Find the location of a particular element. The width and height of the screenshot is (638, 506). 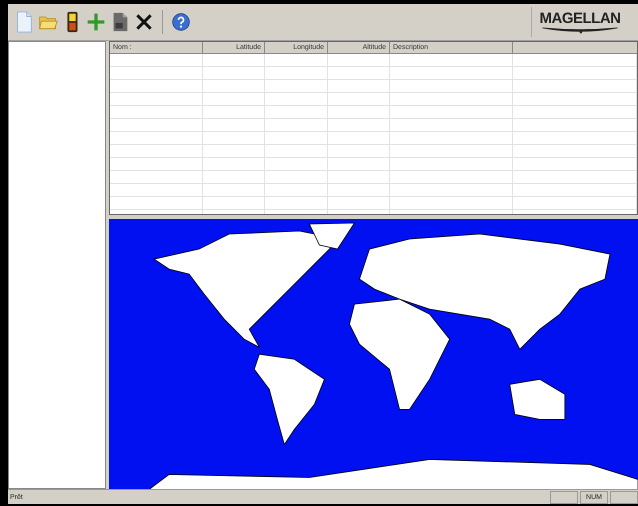

logo-text: MAGELLAN is located at coordinates (580, 18).